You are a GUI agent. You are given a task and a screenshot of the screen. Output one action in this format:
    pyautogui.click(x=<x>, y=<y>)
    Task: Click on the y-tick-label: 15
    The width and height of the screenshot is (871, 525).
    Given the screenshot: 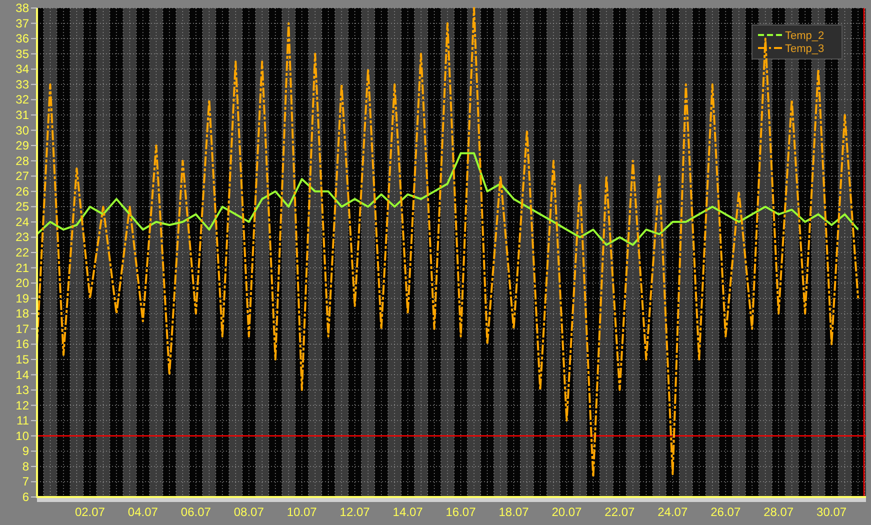 What is the action you would take?
    pyautogui.click(x=22, y=359)
    